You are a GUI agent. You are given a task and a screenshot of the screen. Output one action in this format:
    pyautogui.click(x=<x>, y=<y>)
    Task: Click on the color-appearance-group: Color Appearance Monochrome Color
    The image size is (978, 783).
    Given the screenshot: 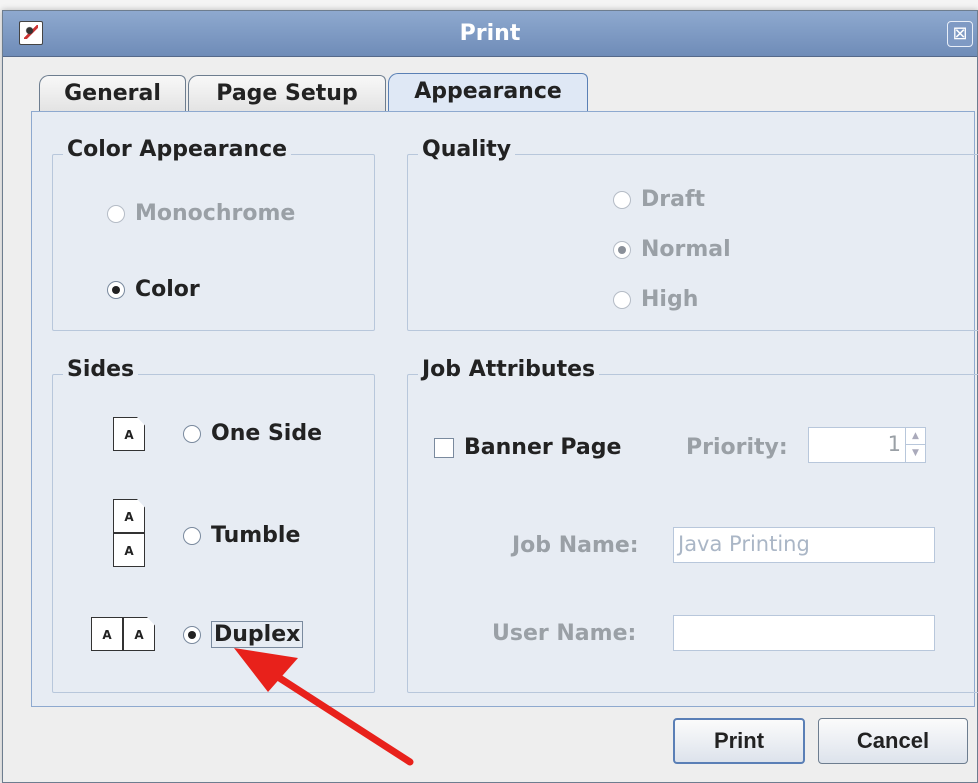 What is the action you would take?
    pyautogui.click(x=213, y=234)
    